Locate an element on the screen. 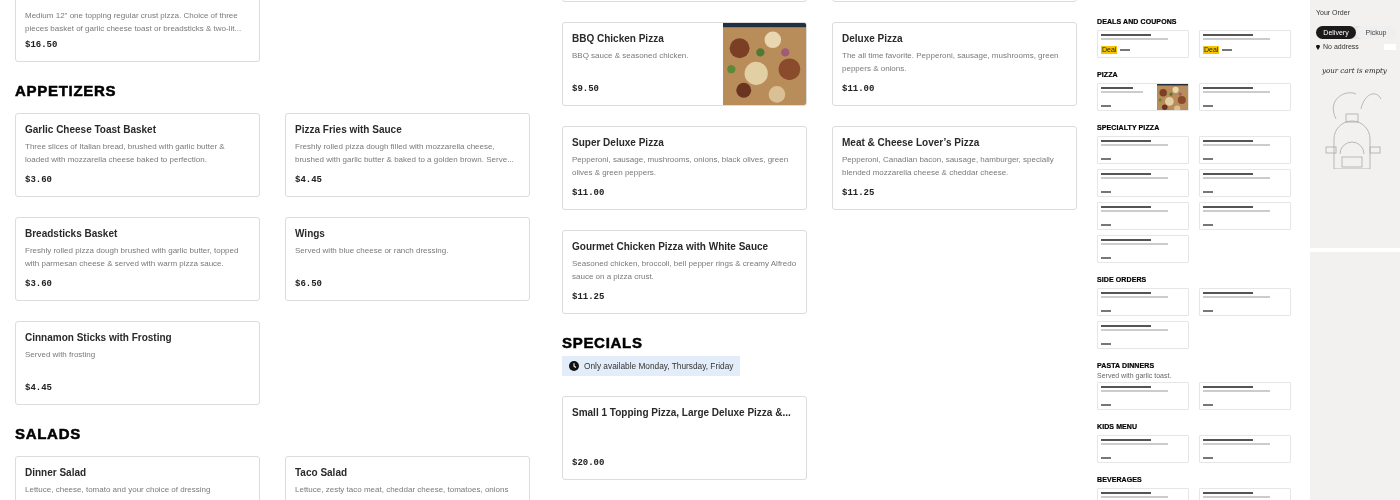 The width and height of the screenshot is (1400, 500). item-title: Meat & Cheese Lover’s Pizza is located at coordinates (911, 143).